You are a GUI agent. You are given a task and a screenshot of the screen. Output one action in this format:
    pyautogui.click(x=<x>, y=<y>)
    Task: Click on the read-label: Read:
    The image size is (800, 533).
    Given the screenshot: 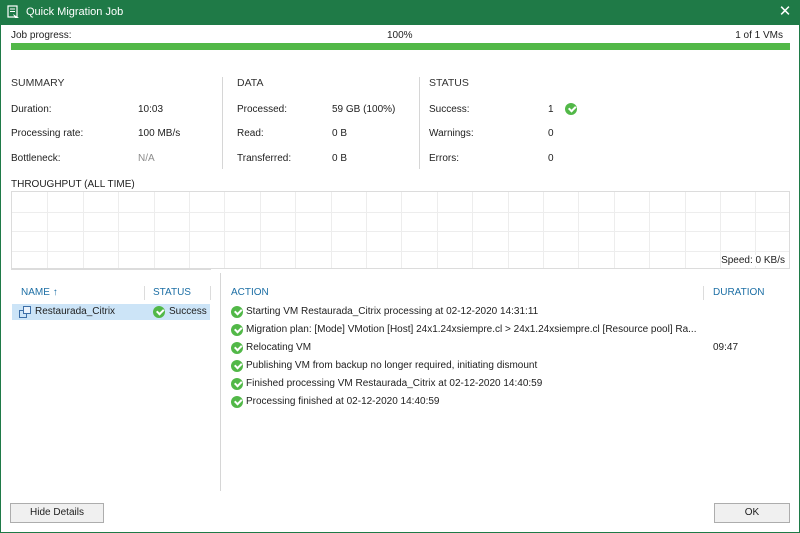 What is the action you would take?
    pyautogui.click(x=250, y=133)
    